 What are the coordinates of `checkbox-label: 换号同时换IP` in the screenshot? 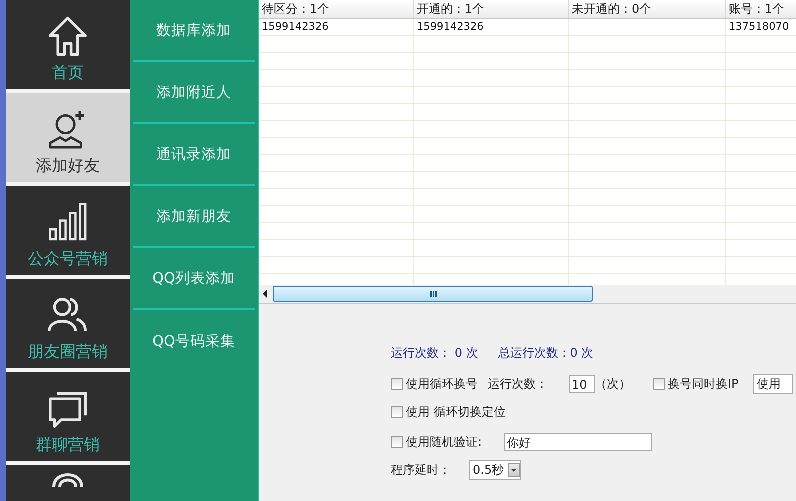 It's located at (703, 384).